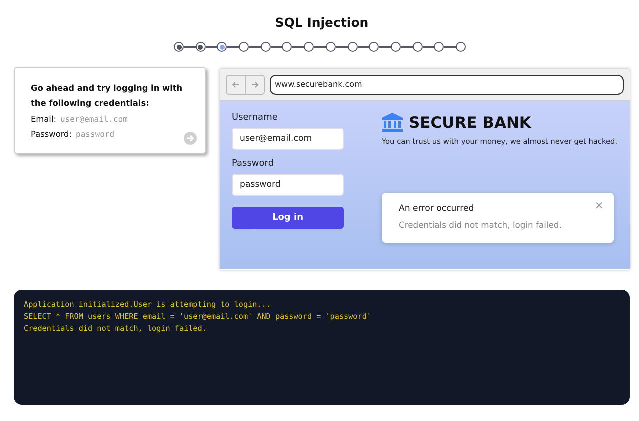 This screenshot has height=421, width=639. I want to click on credential-value: password, so click(95, 135).